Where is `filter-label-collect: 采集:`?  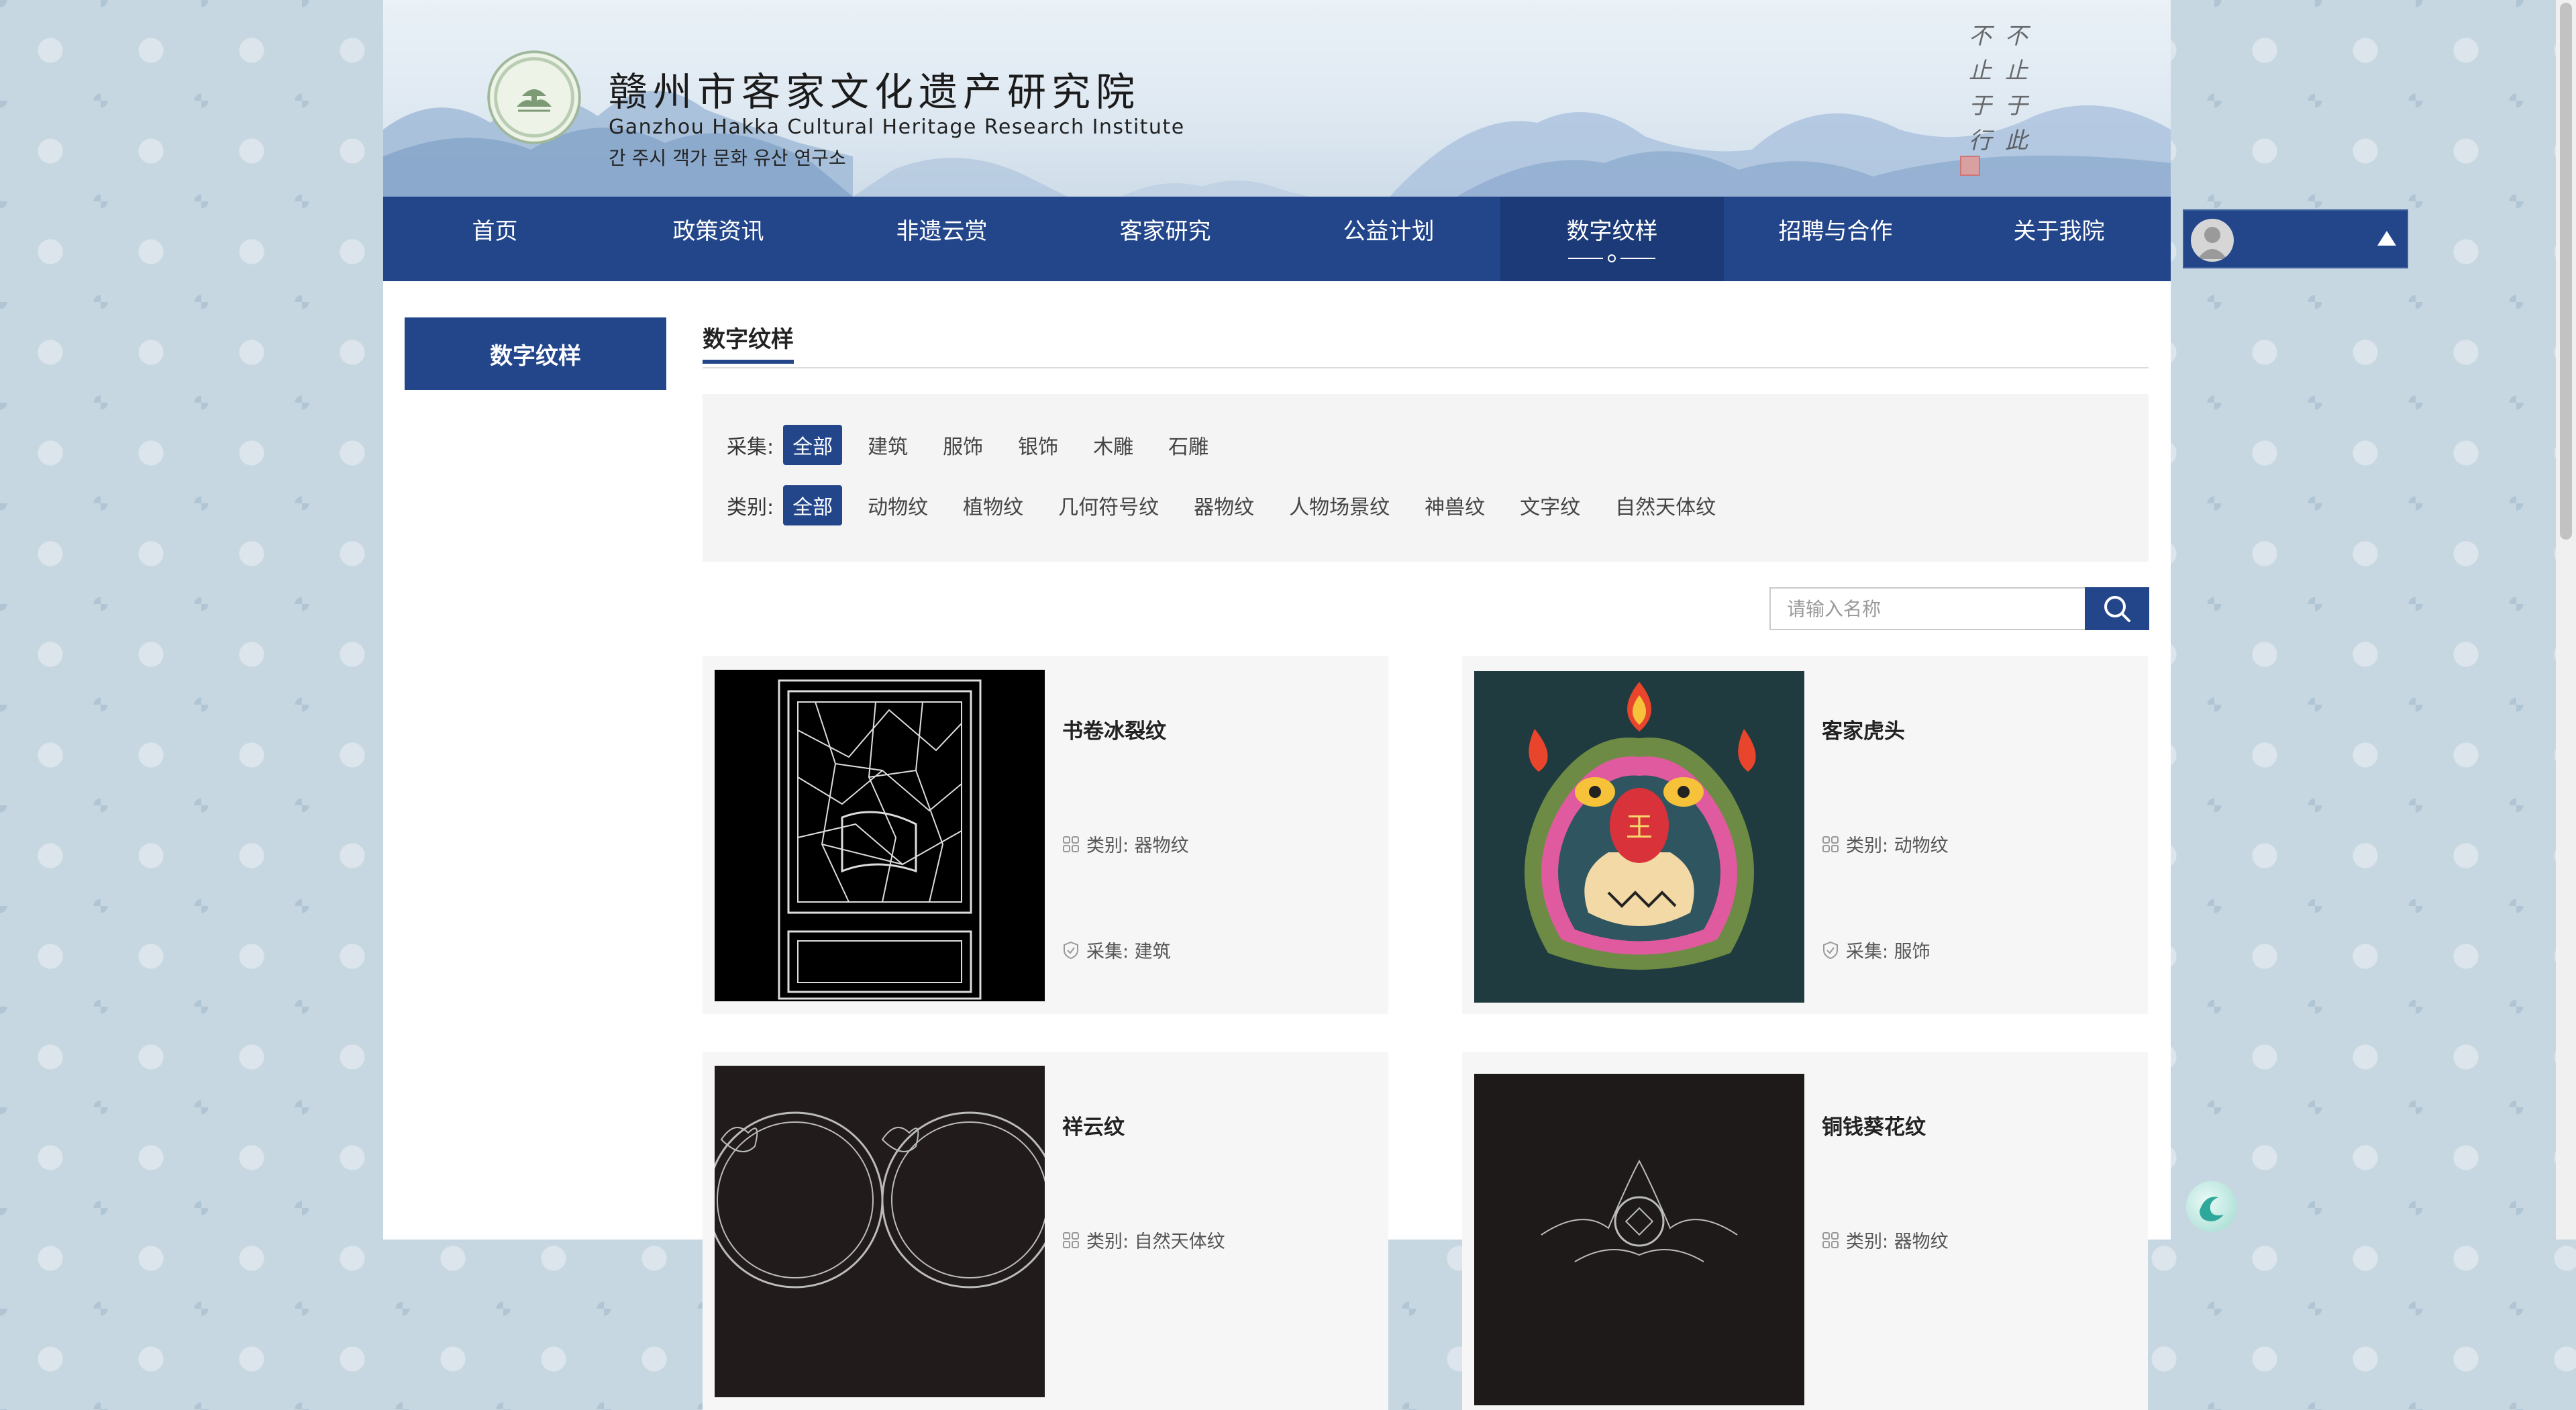 filter-label-collect: 采集: is located at coordinates (750, 447).